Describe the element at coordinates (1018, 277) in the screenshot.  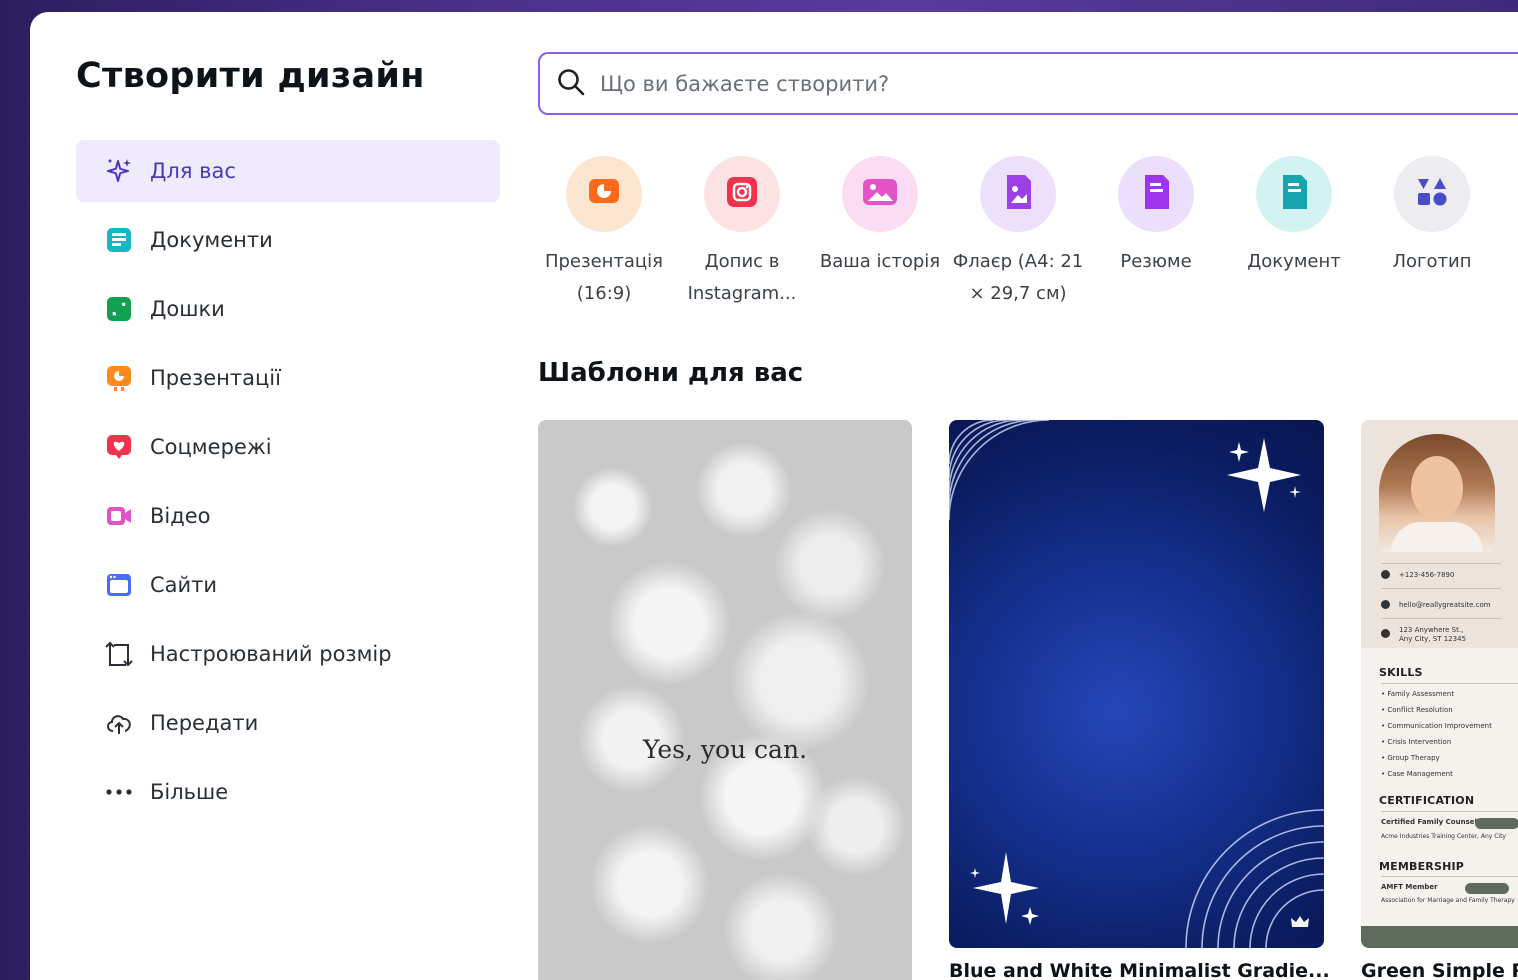
I see `category-label: Флаєр (А4: 21 × 29,7 см)` at that location.